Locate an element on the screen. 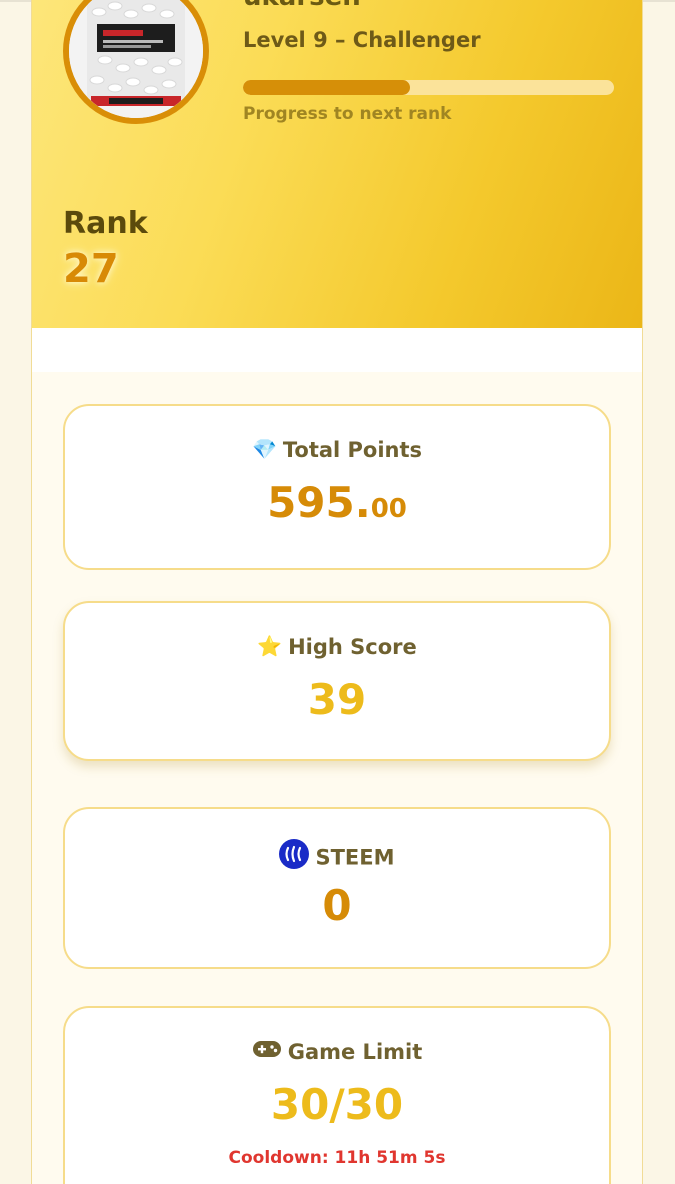 This screenshot has height=1184, width=675. total-points-card: 💎 Total Points 595.00 is located at coordinates (337, 487).